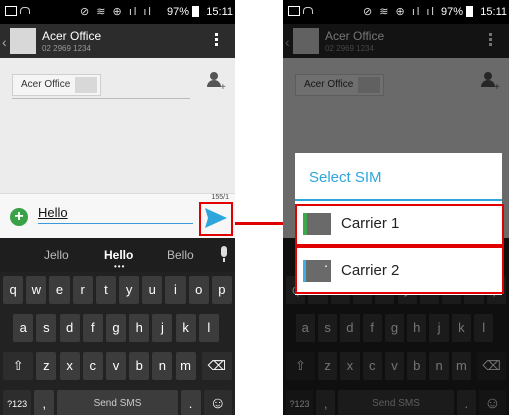 This screenshot has height=415, width=509. What do you see at coordinates (139, 366) in the screenshot?
I see `key-b: b` at bounding box center [139, 366].